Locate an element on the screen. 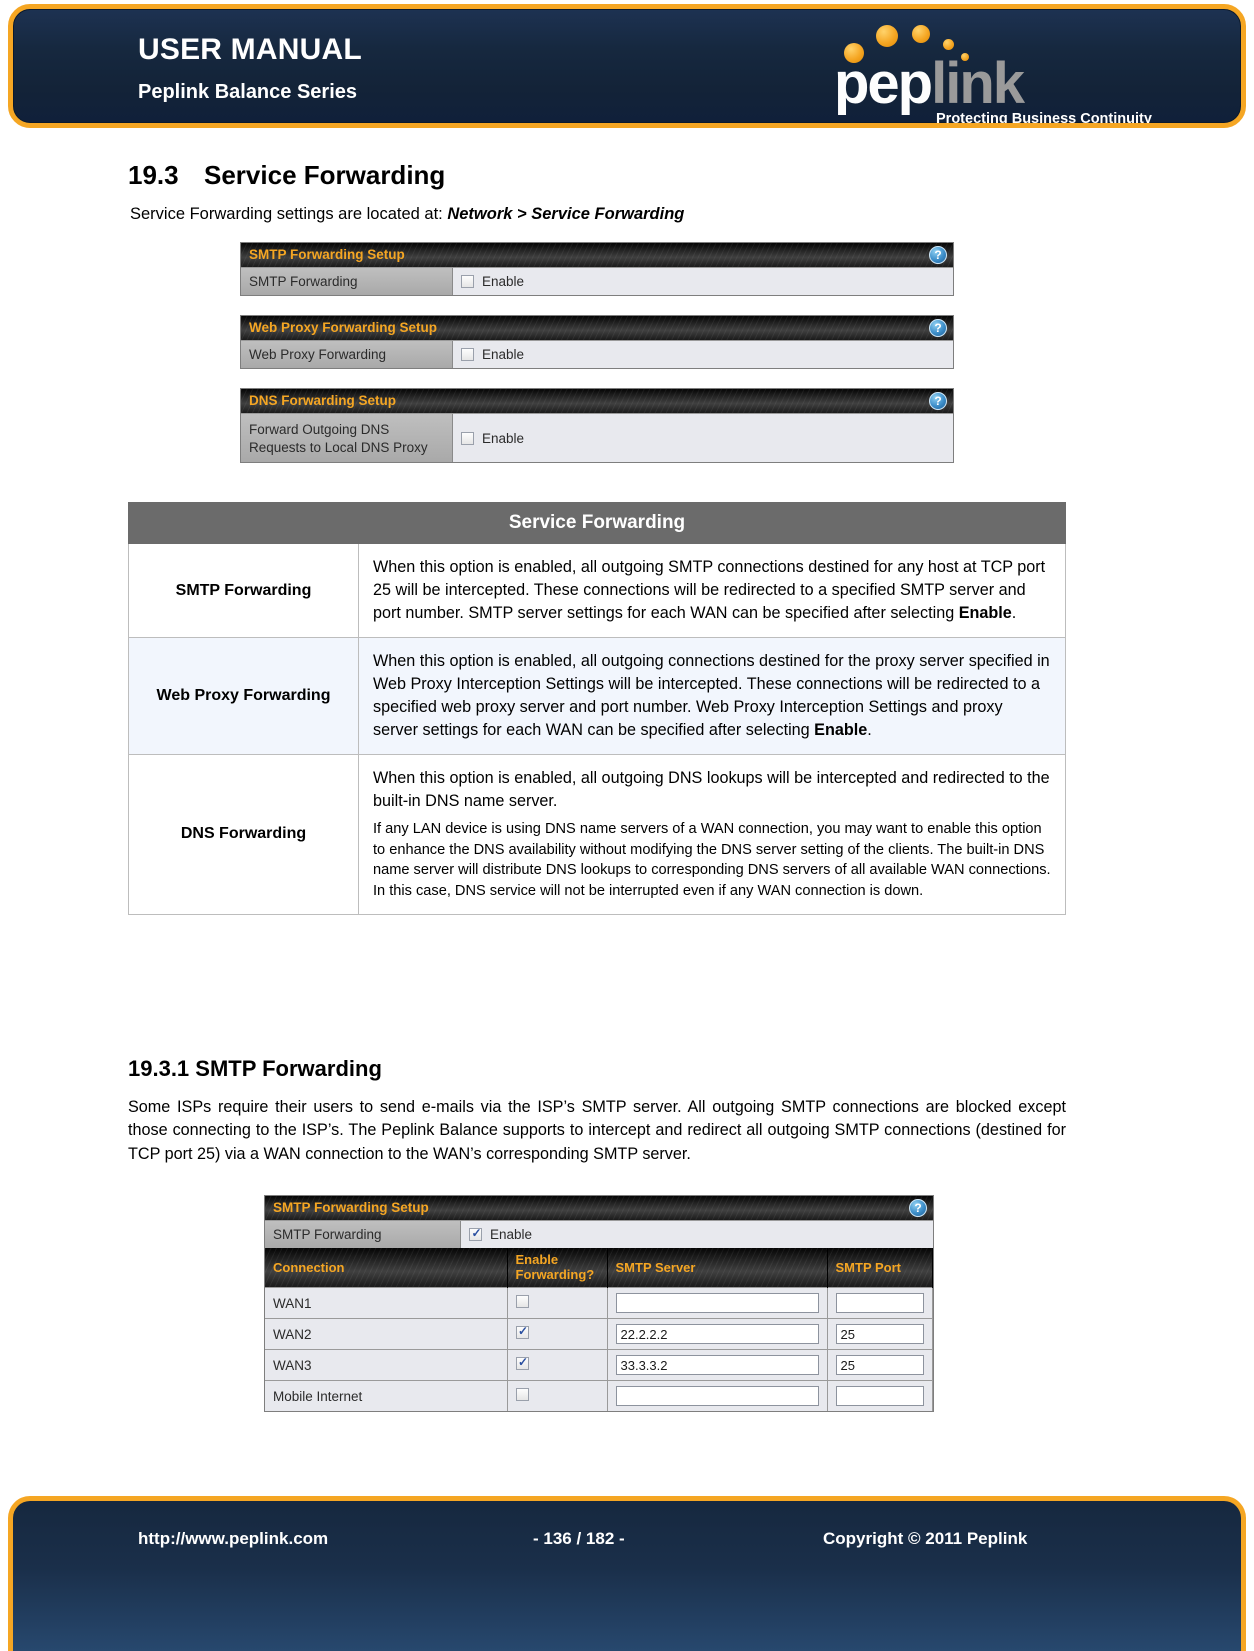 The height and width of the screenshot is (1651, 1254). term-web-proxy-forwarding: Web Proxy Forwarding is located at coordinates (243, 696).